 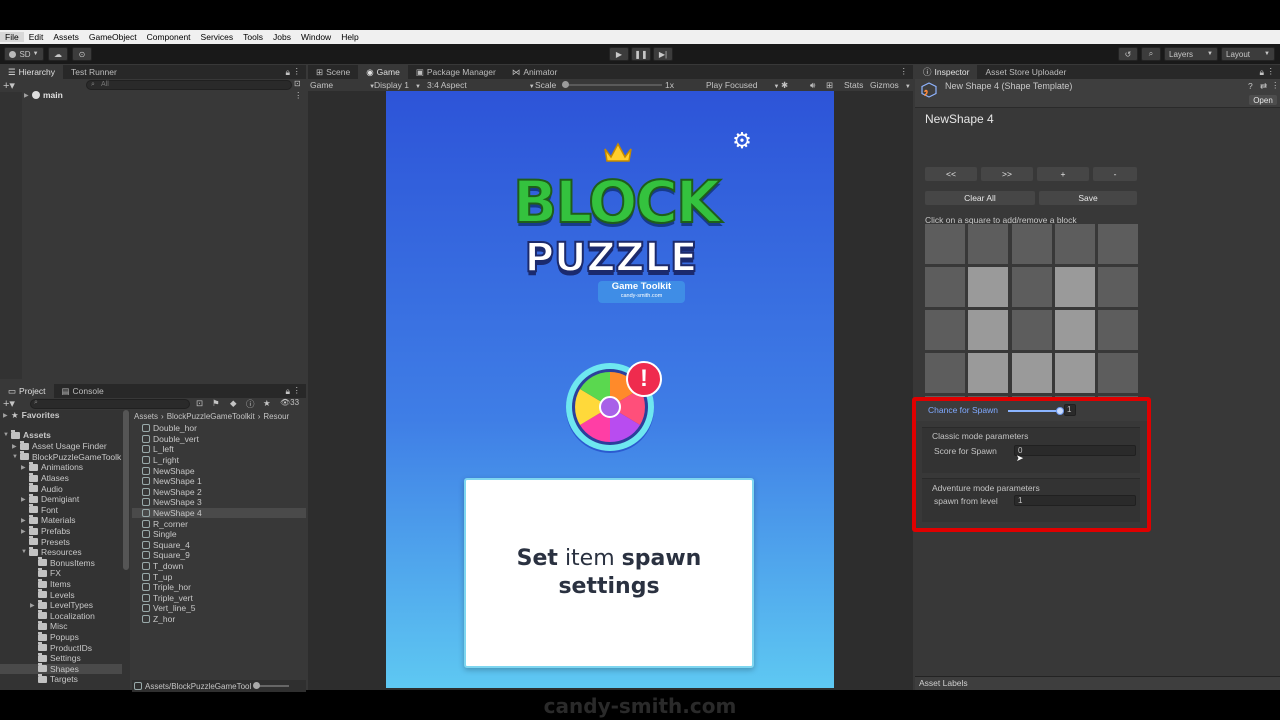 What do you see at coordinates (333, 72) in the screenshot?
I see `tab-scene: ⊞ Scene` at bounding box center [333, 72].